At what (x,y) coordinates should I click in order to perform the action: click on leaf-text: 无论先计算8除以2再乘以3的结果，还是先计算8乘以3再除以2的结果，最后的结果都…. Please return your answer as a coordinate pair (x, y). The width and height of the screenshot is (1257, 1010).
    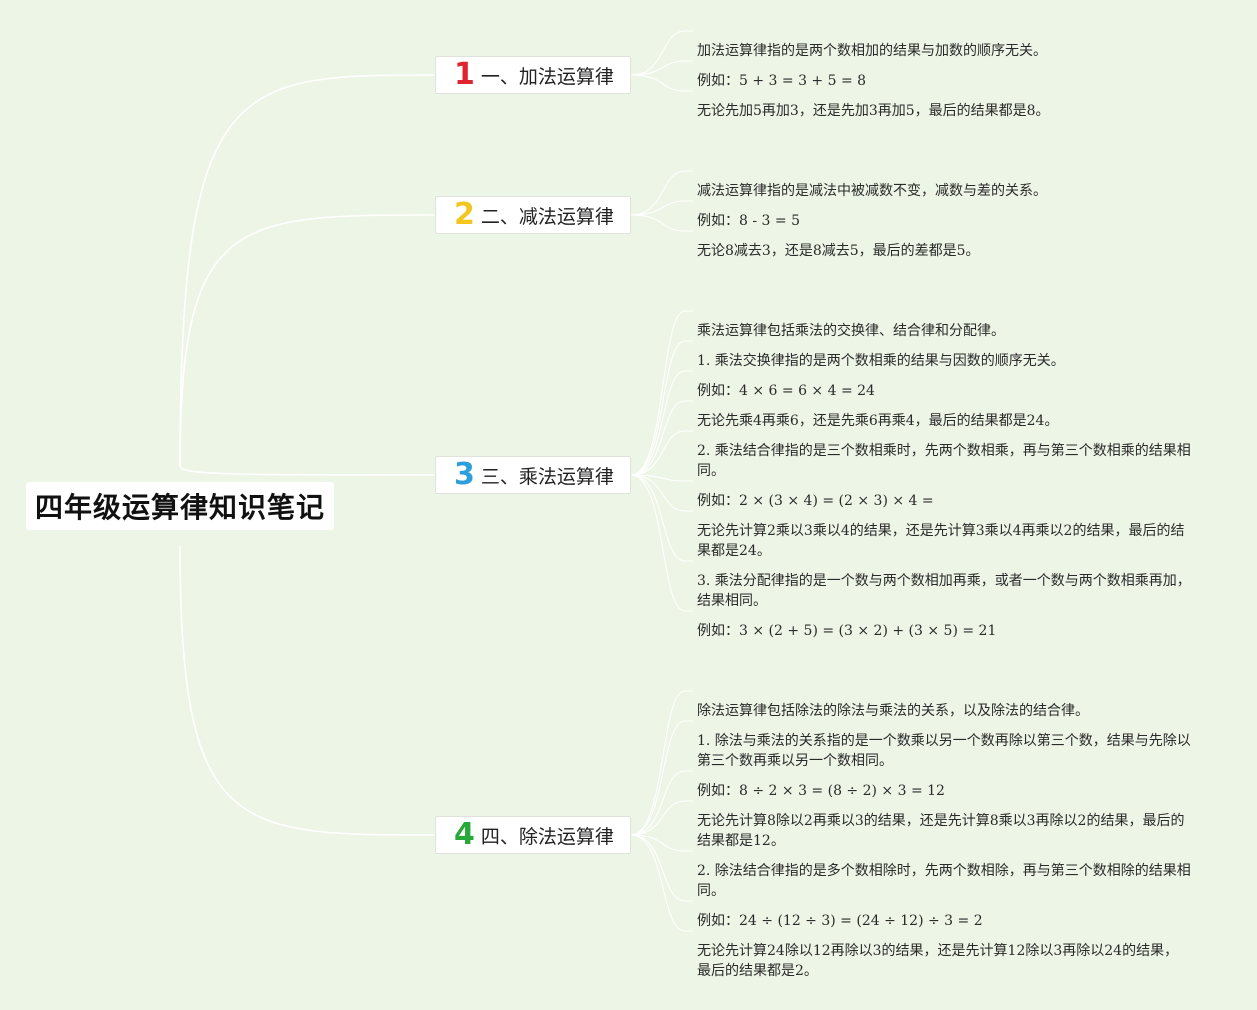
    Looking at the image, I should click on (944, 831).